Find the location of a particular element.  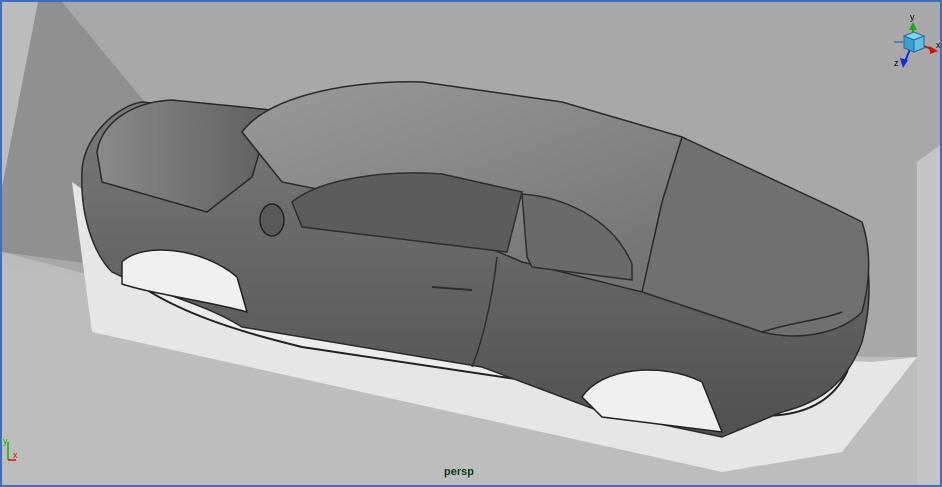

view-cube-icon: y x z is located at coordinates (911, 43).